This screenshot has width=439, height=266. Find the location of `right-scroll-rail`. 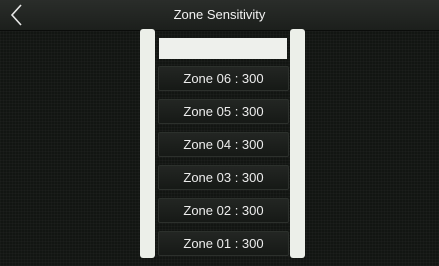

right-scroll-rail is located at coordinates (297, 143).